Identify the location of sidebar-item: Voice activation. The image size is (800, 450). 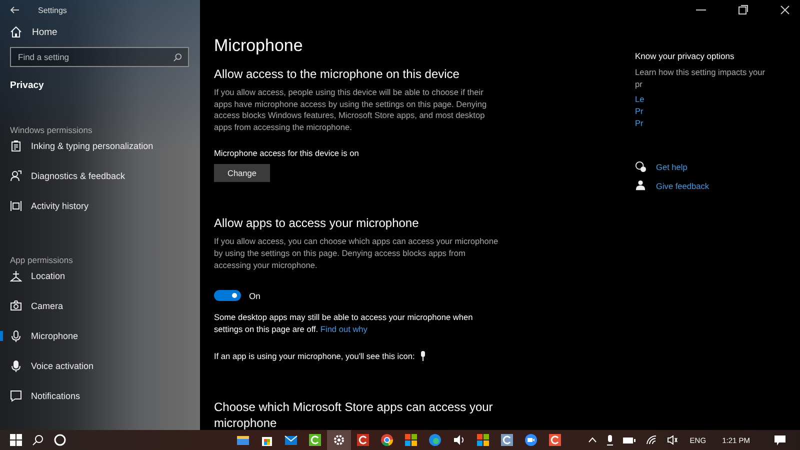
(100, 366).